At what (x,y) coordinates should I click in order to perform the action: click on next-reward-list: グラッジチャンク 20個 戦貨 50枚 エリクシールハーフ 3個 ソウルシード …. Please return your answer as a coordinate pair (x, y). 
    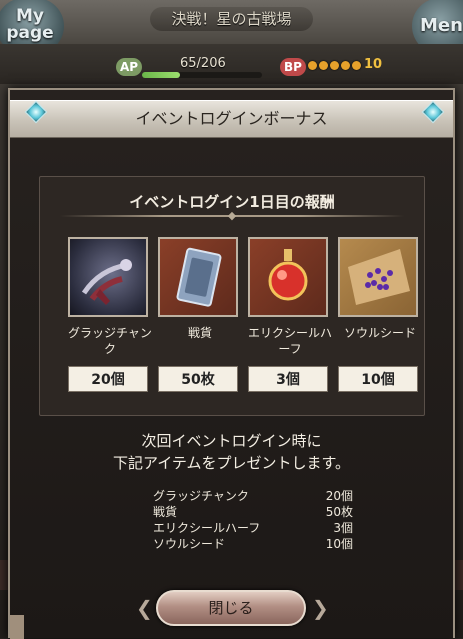
    Looking at the image, I should click on (253, 520).